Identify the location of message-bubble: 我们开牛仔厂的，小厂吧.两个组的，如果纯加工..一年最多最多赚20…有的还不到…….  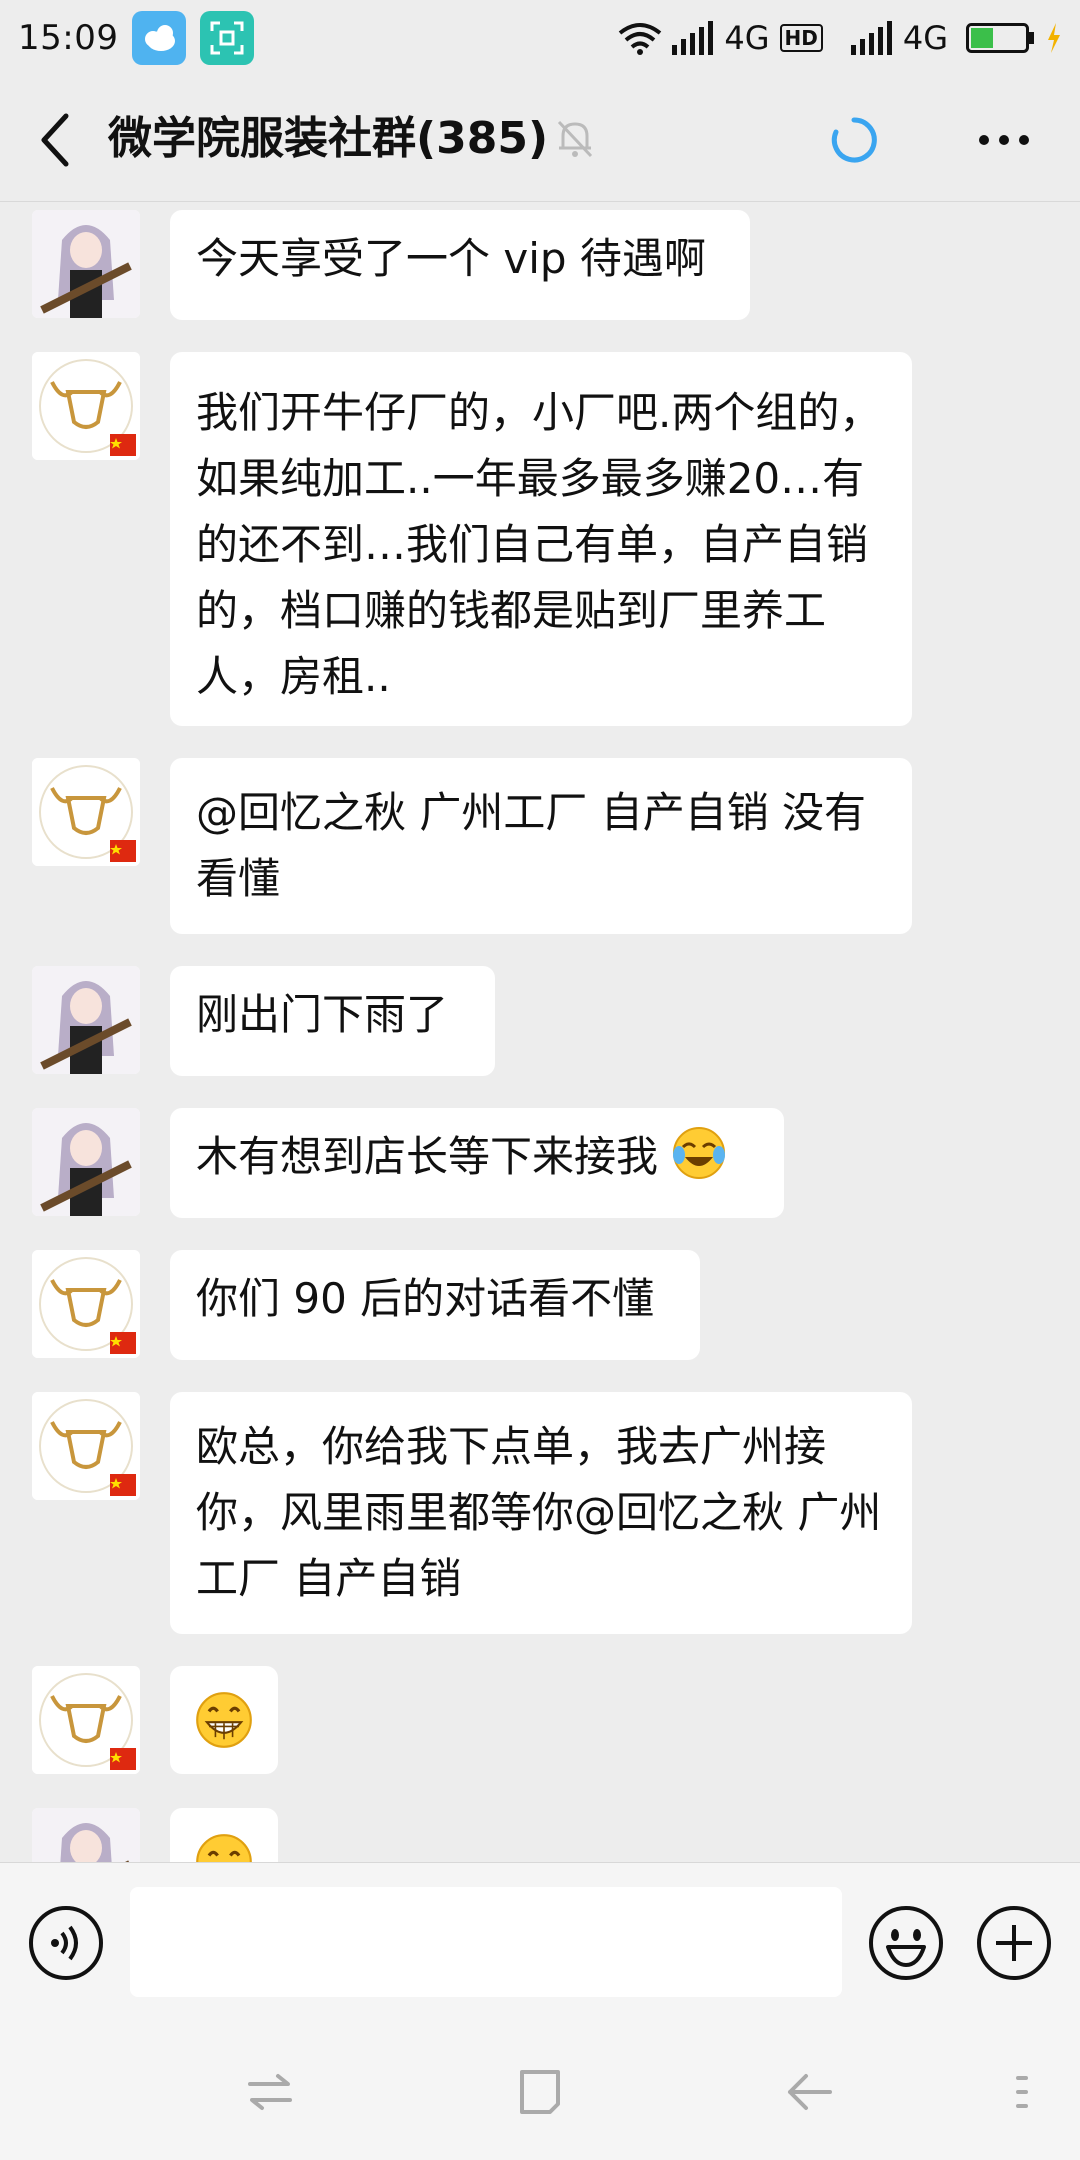
(541, 539).